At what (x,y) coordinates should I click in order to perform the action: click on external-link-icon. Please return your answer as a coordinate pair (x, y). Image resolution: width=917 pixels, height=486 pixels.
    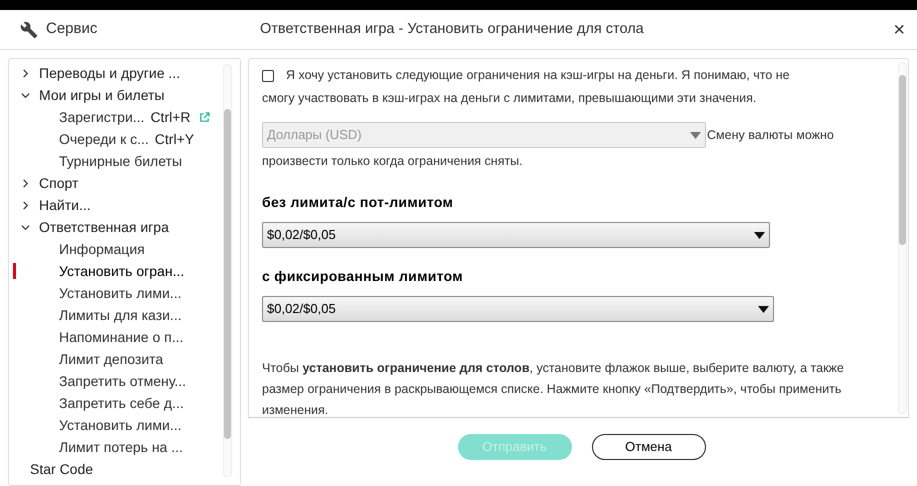
    Looking at the image, I should click on (204, 117).